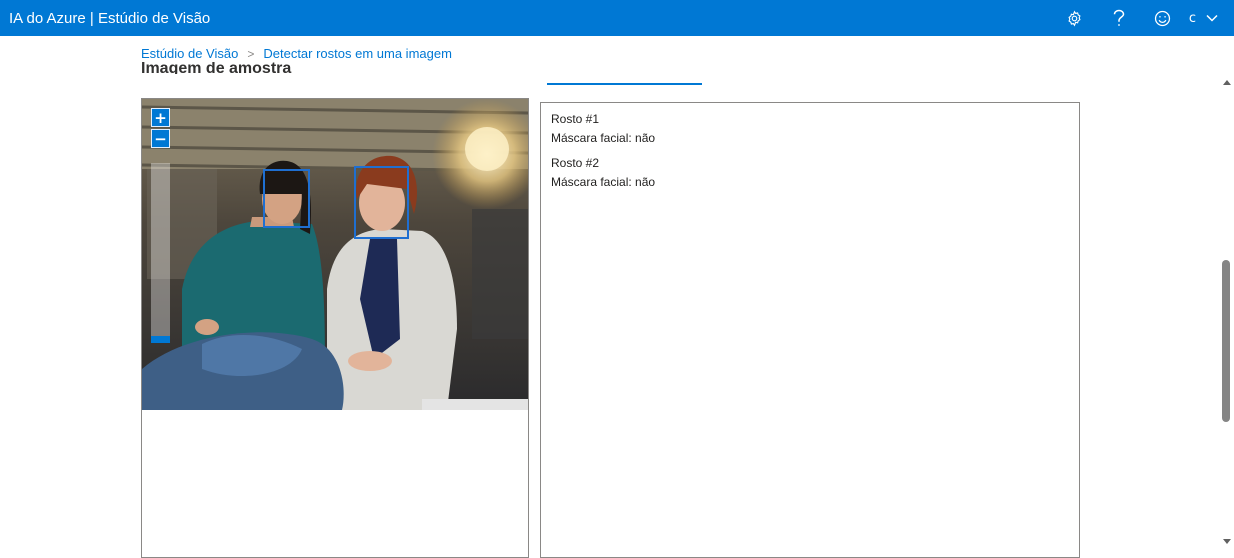 The height and width of the screenshot is (558, 1234). What do you see at coordinates (1192, 18) in the screenshot?
I see `user-initial: c` at bounding box center [1192, 18].